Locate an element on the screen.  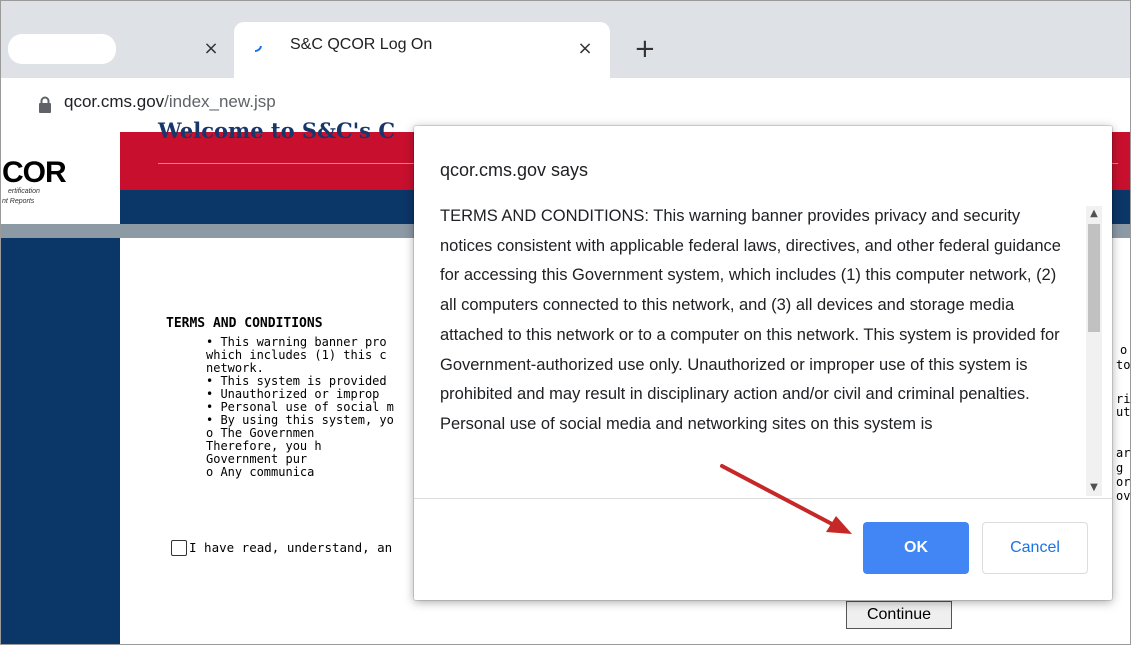
terms-line: • This system is provided is located at coordinates (296, 381).